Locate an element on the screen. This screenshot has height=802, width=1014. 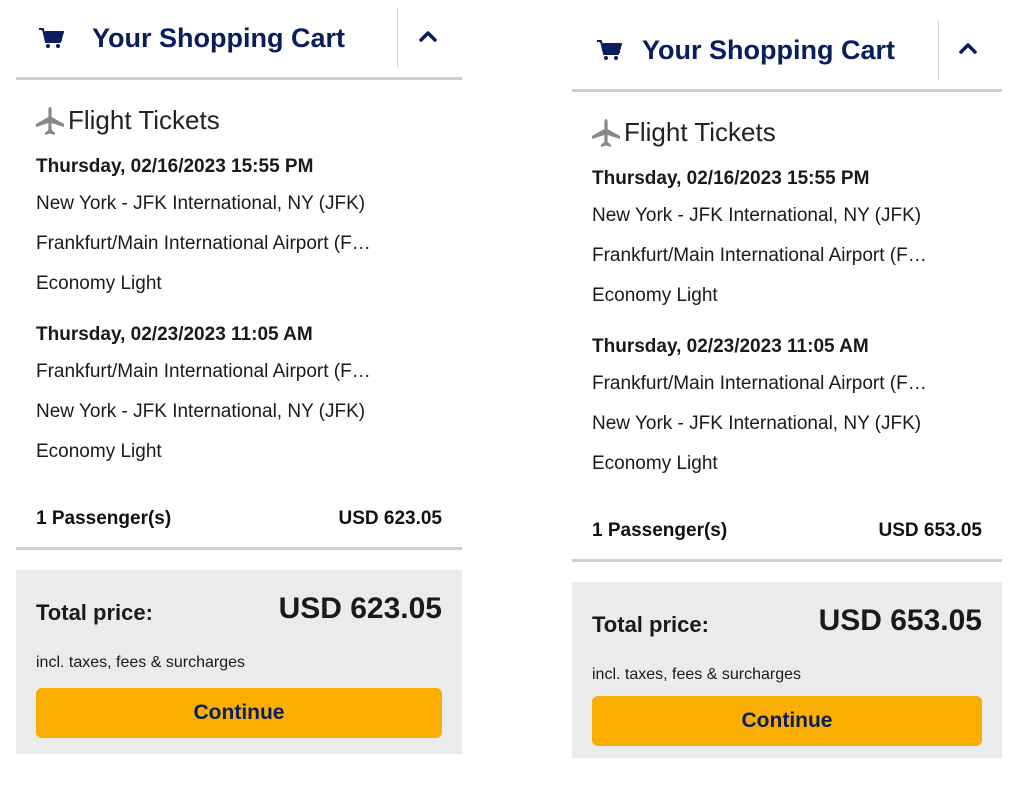
total-price-value: USD 653.05 is located at coordinates (900, 620).